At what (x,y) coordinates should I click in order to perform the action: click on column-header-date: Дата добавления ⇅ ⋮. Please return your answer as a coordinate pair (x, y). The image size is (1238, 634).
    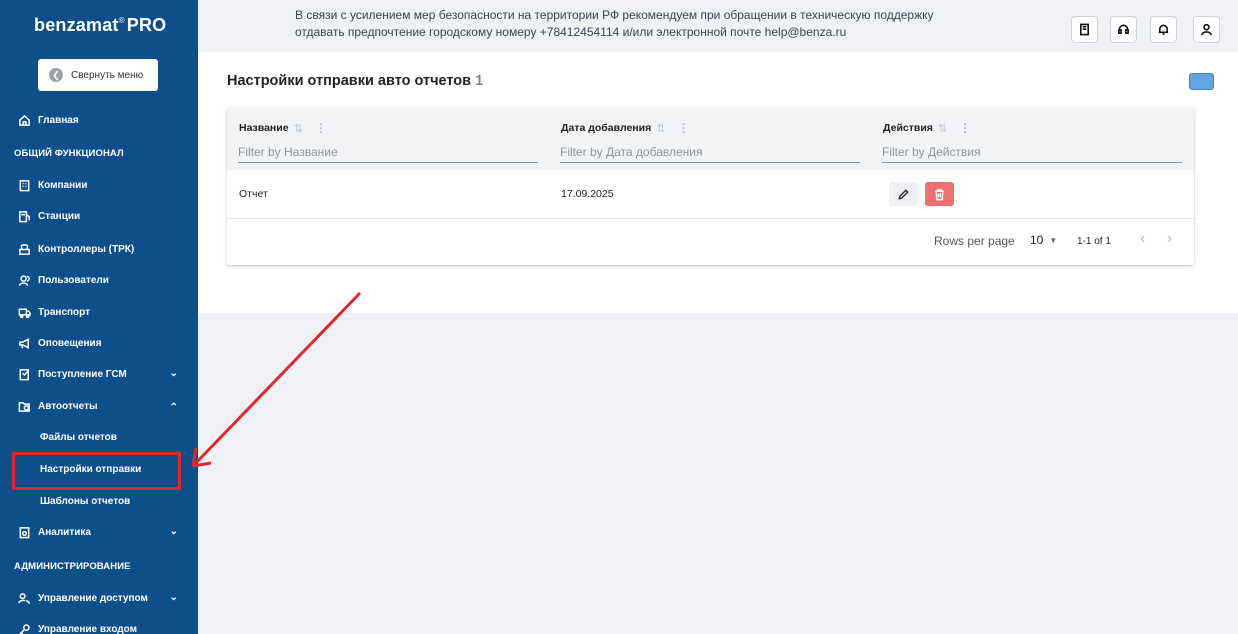
    Looking at the image, I should click on (625, 128).